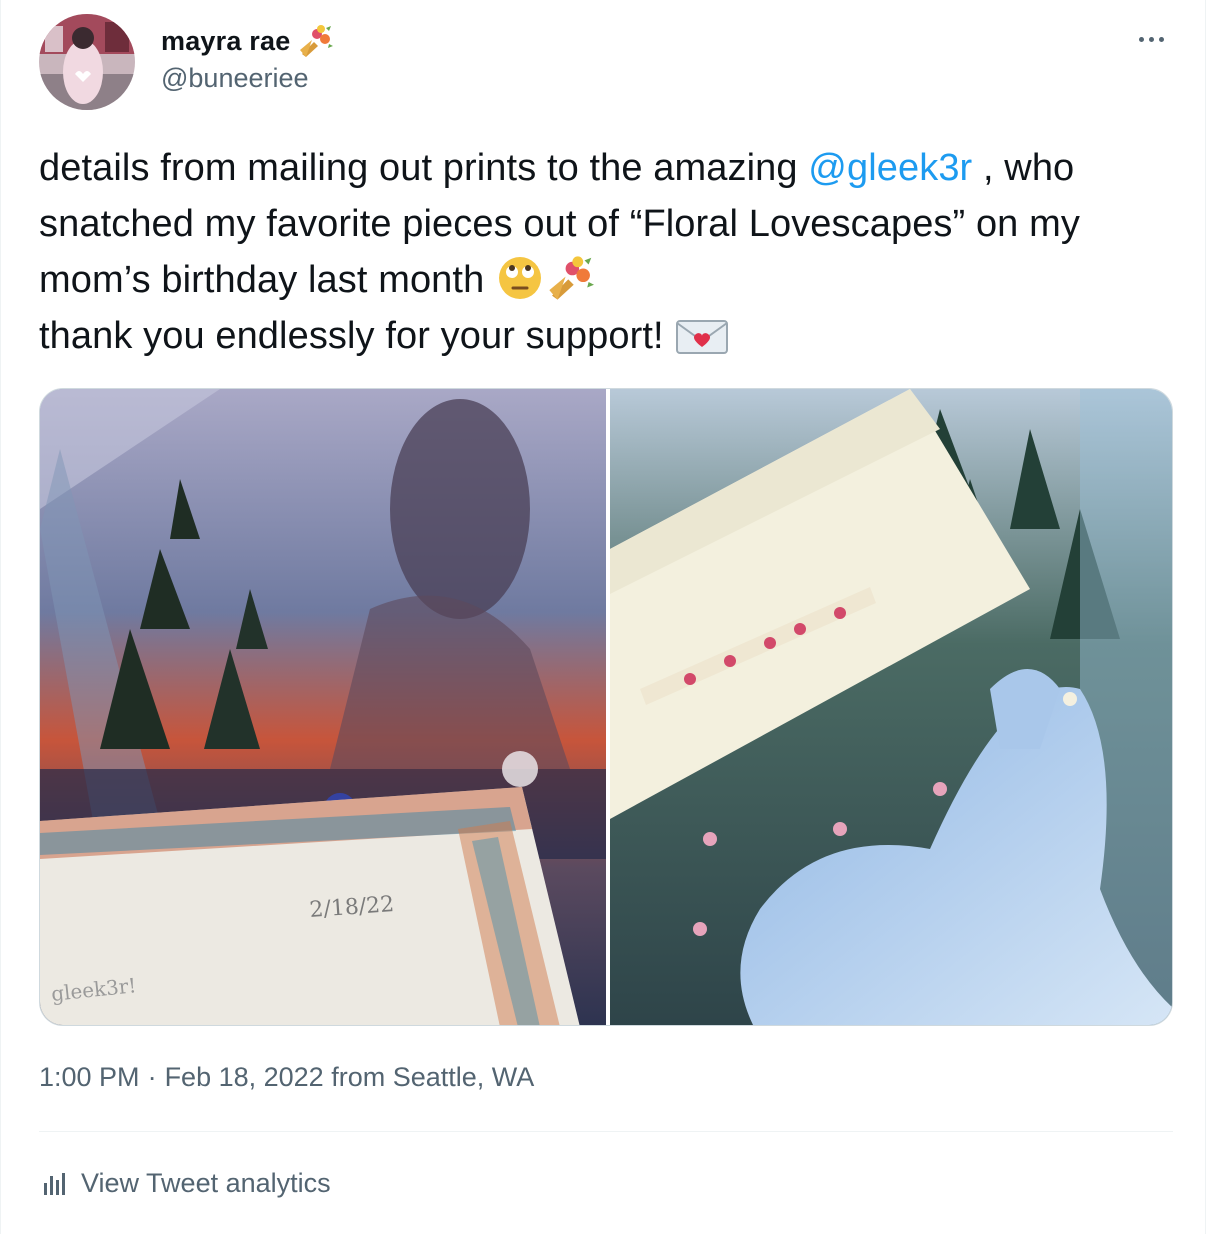 This screenshot has width=1208, height=1234. Describe the element at coordinates (87, 62) in the screenshot. I see `avatar` at that location.